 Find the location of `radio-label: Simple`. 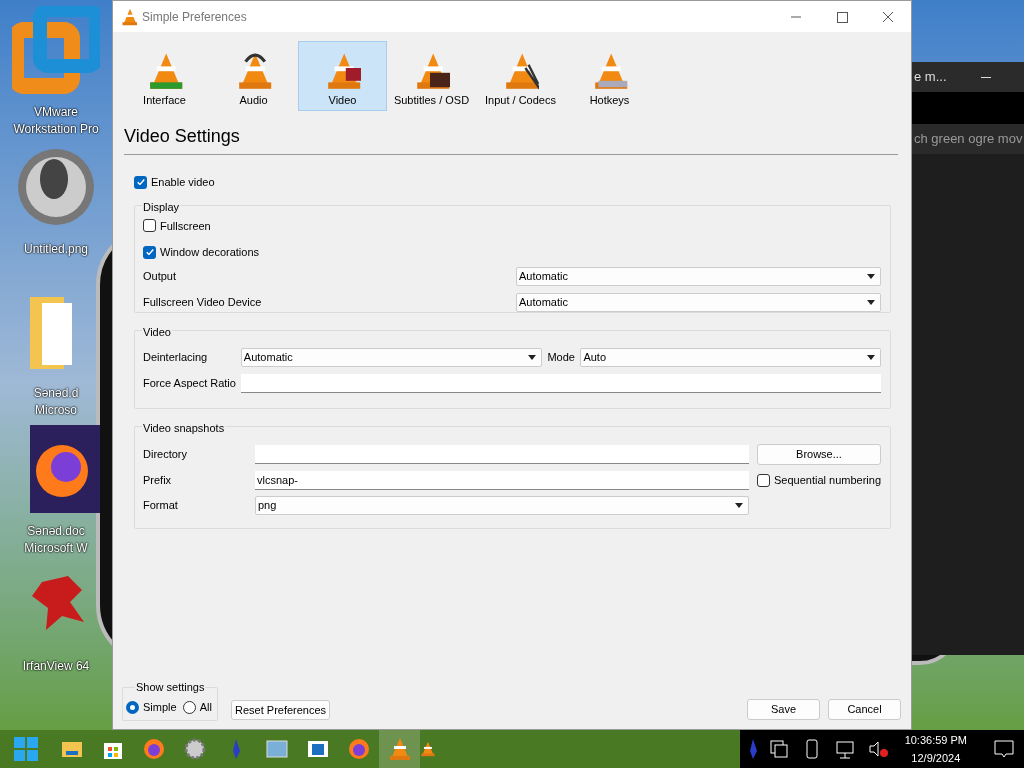

radio-label: Simple is located at coordinates (160, 707).